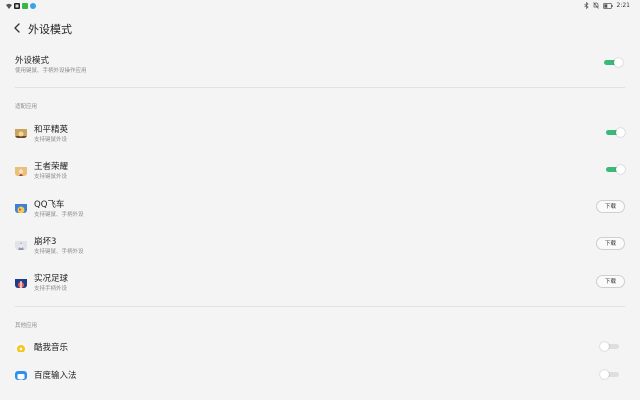  Describe the element at coordinates (320, 208) in the screenshot. I see `app-row-qq-speed: QQ飞车 支持键鼠、手柄外设 下载` at that location.